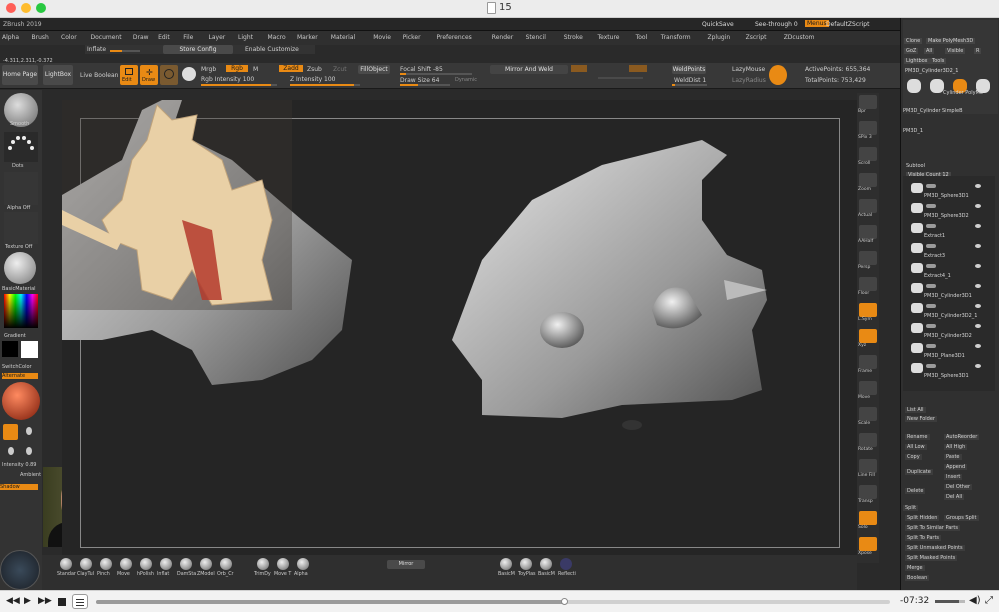 The height and width of the screenshot is (612, 999). Describe the element at coordinates (961, 518) in the screenshot. I see `groups-split-button: Groups Split` at that location.